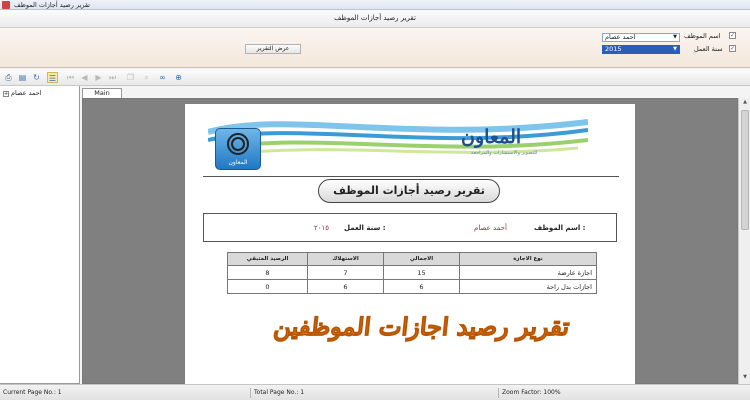 This screenshot has width=750, height=400. What do you see at coordinates (102, 97) in the screenshot?
I see `tab-main-report: Main Report` at bounding box center [102, 97].